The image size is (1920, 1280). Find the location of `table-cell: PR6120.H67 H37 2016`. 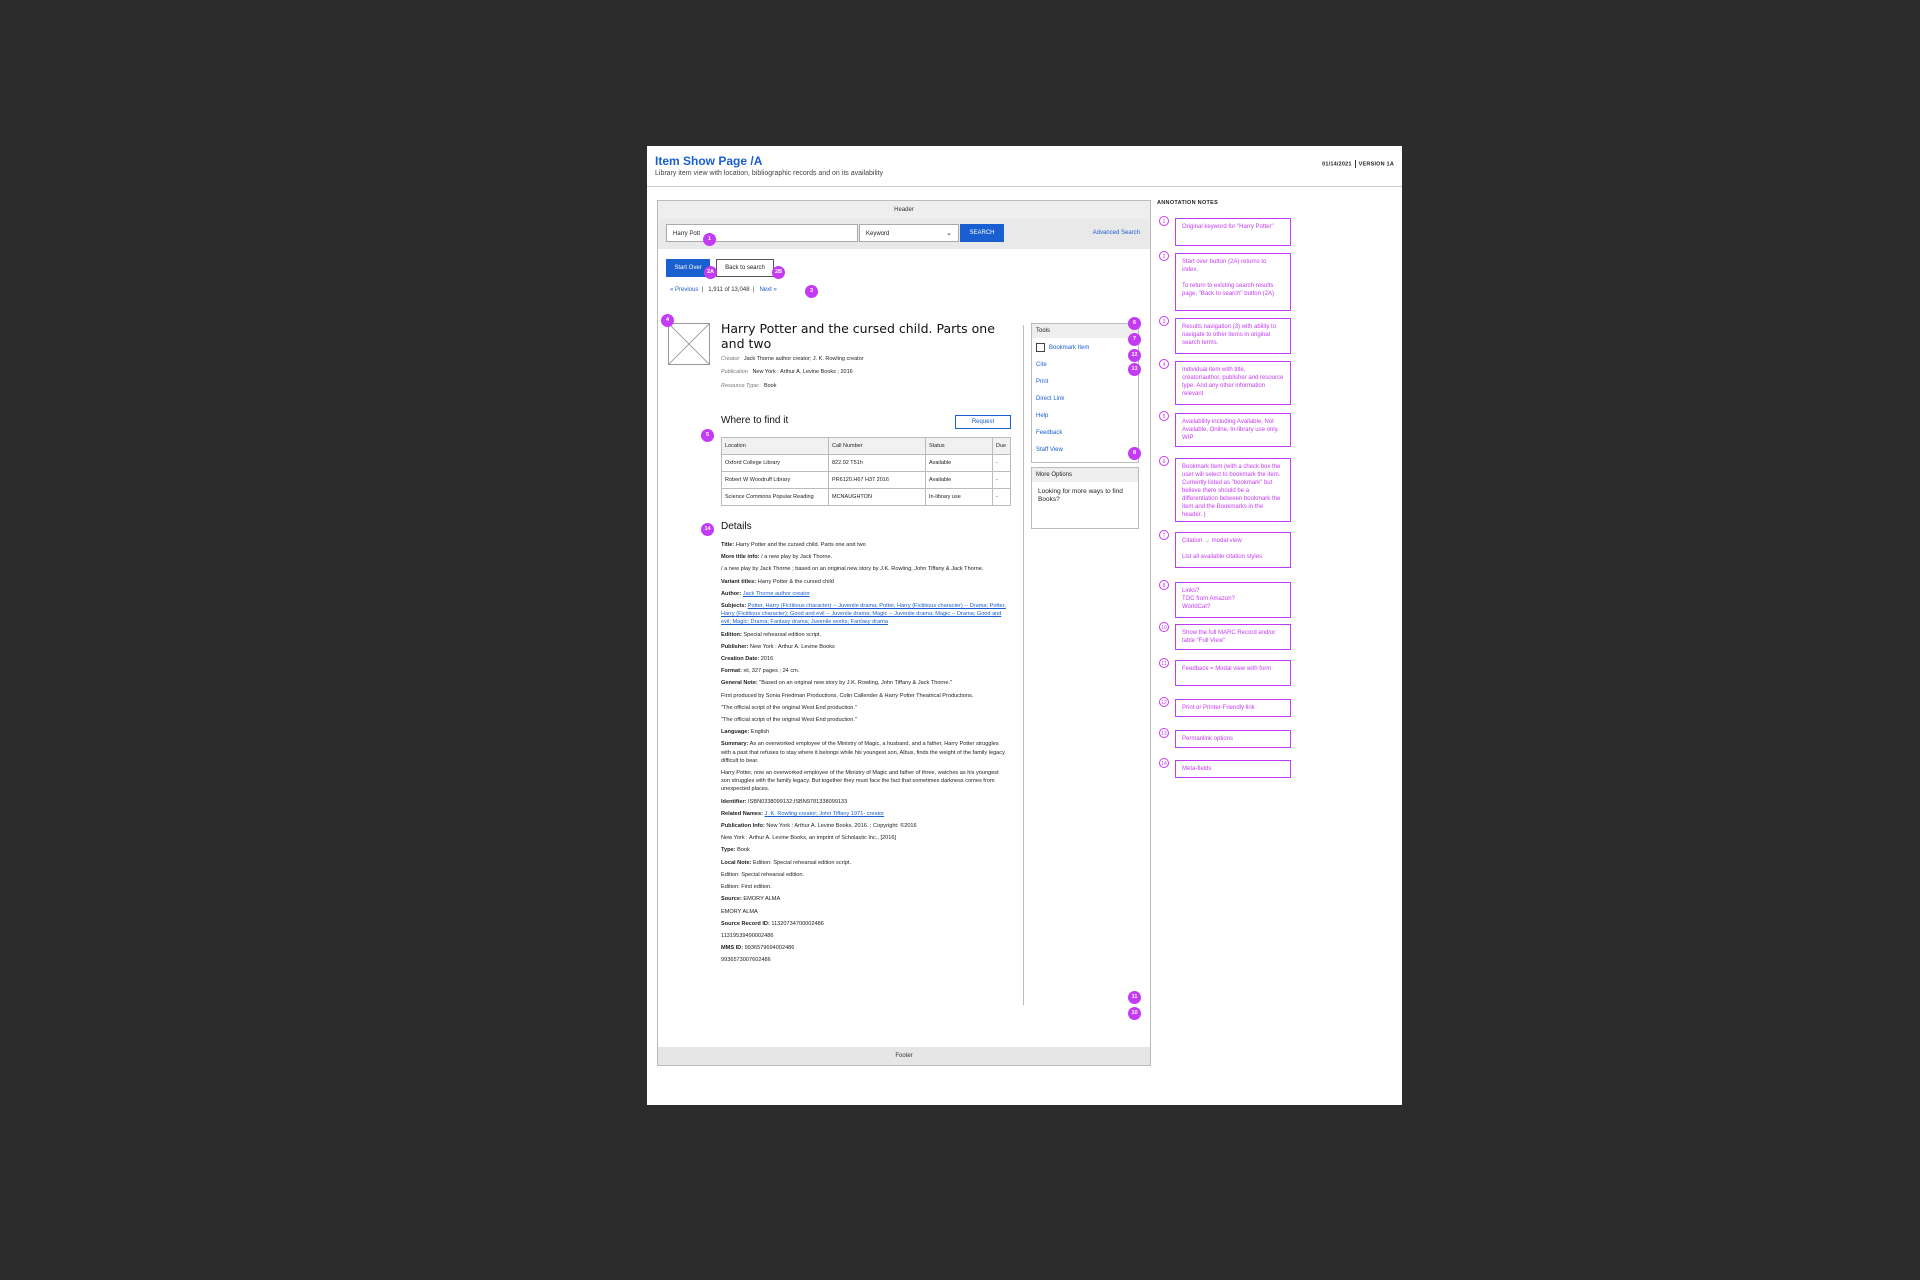

table-cell: PR6120.H67 H37 2016 is located at coordinates (877, 480).